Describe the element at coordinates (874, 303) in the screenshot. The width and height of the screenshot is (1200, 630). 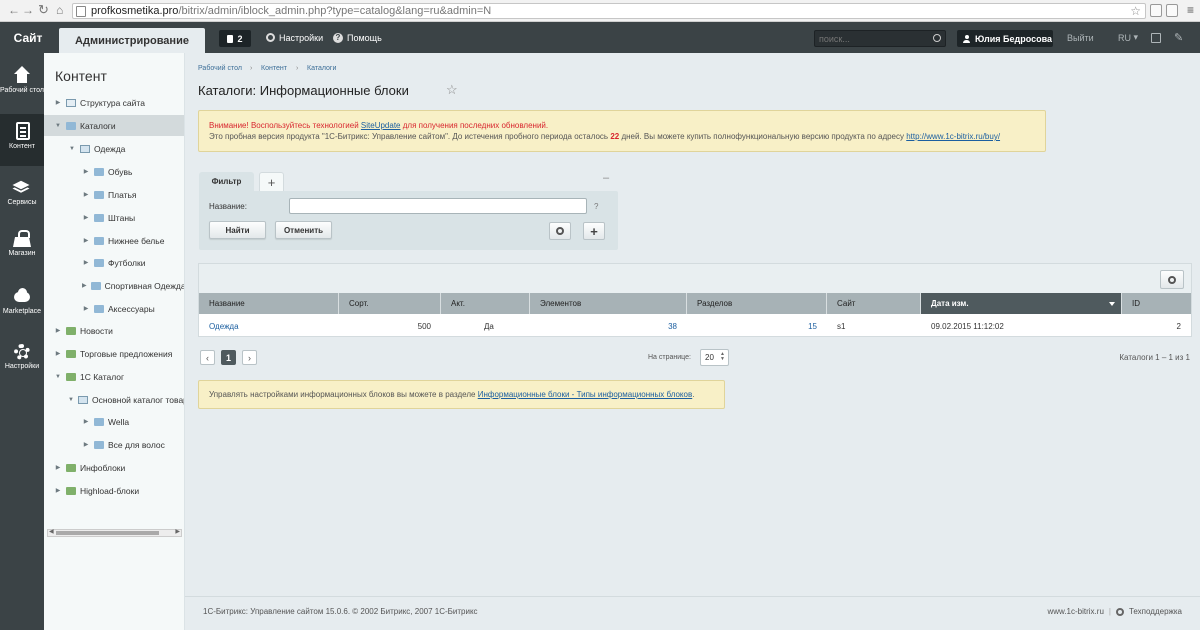
I see `column-header-site: Сайт` at that location.